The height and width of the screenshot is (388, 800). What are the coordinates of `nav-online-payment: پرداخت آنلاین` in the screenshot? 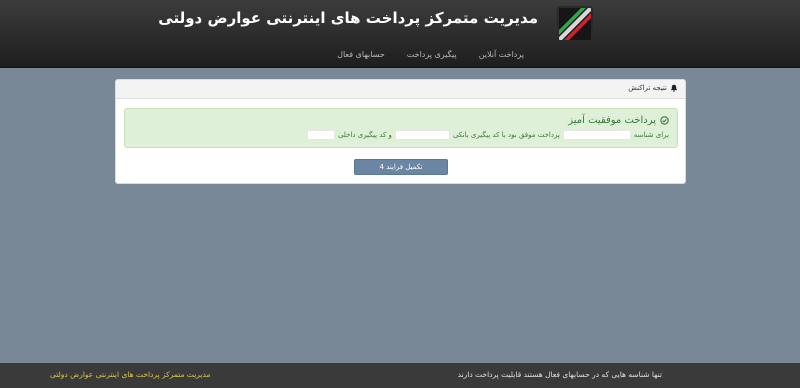 It's located at (501, 54).